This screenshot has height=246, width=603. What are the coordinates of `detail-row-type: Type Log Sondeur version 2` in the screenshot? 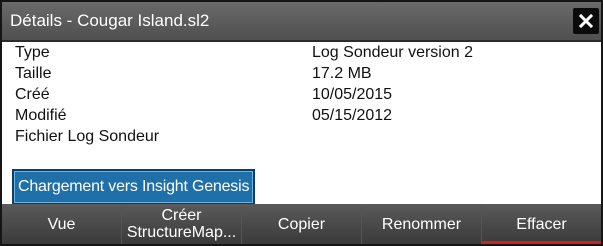 It's located at (301, 52).